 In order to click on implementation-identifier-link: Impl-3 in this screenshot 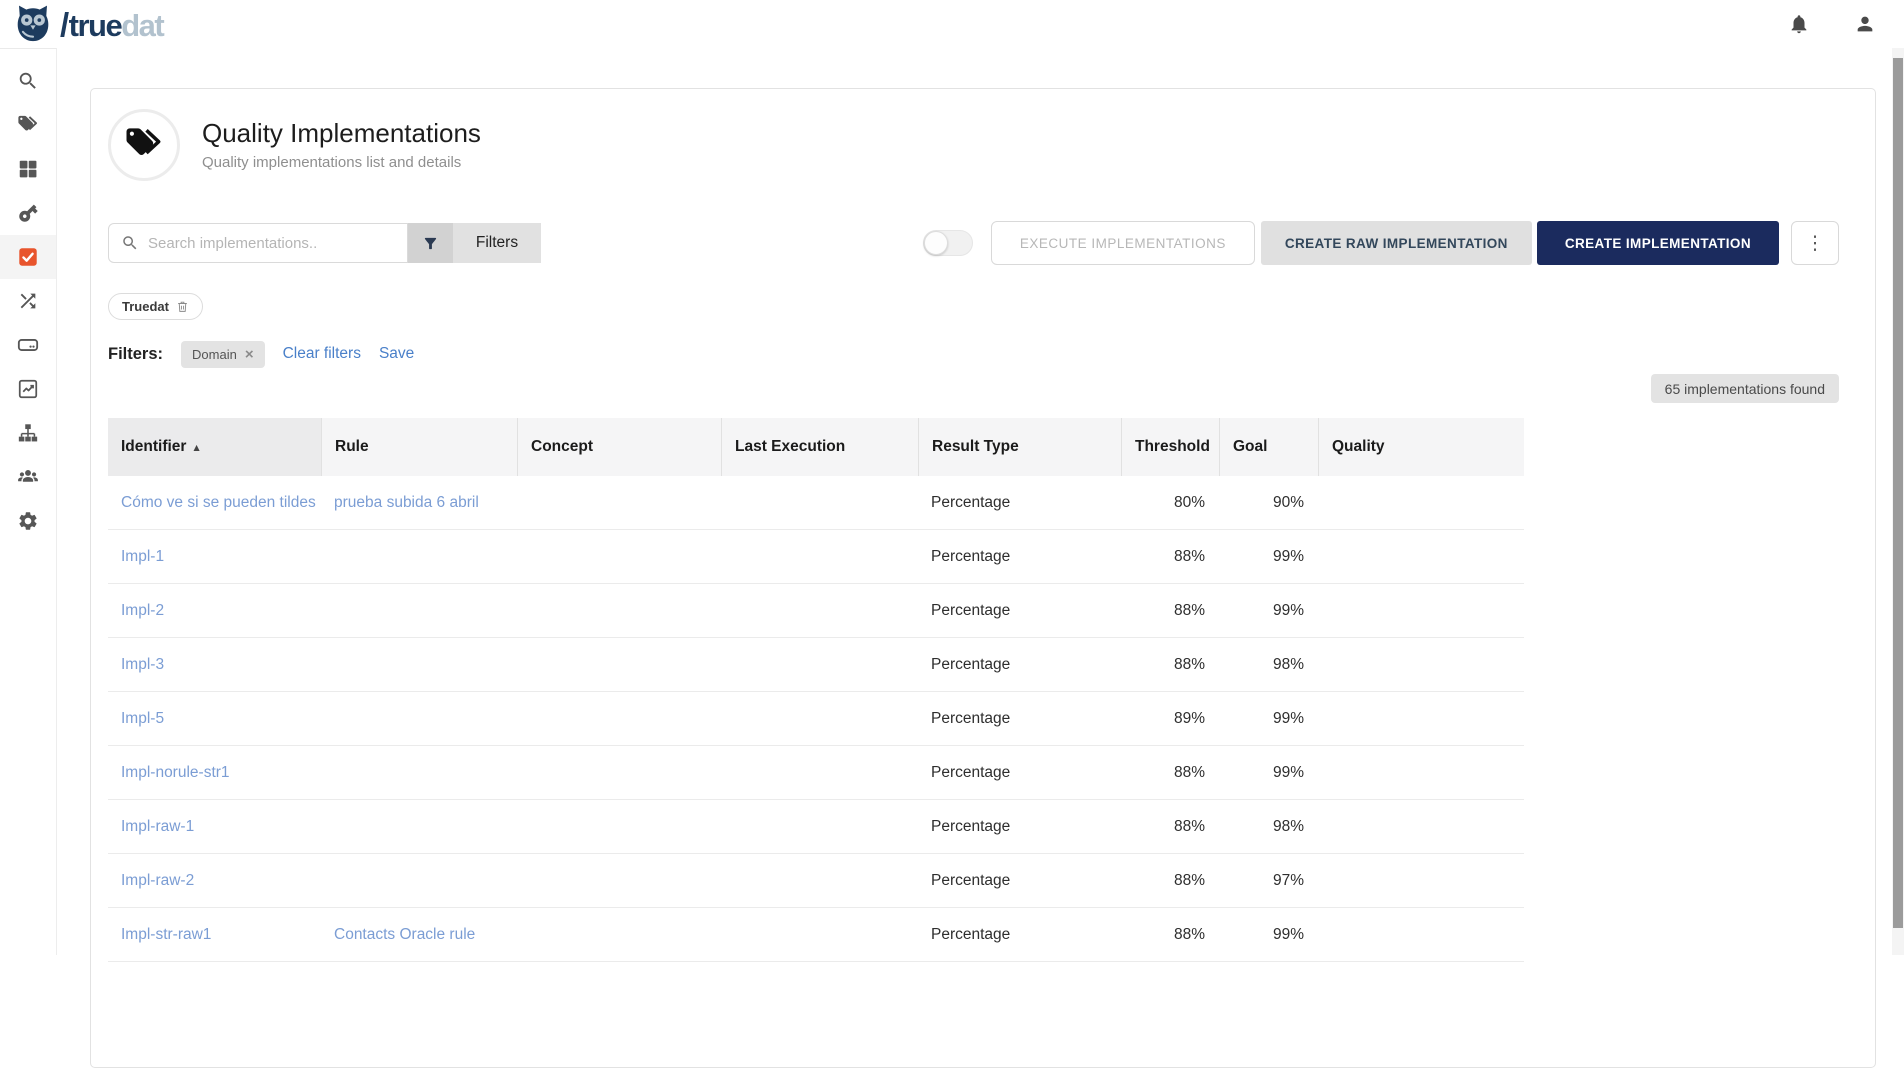, I will do `click(214, 665)`.